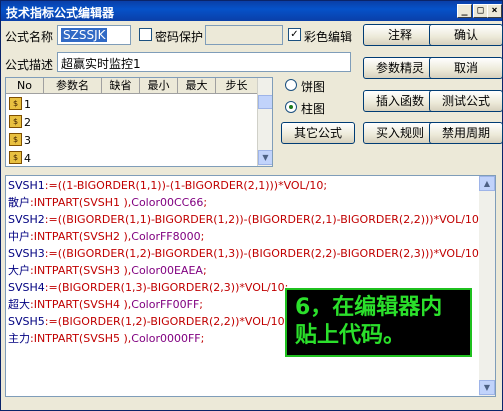 The width and height of the screenshot is (503, 411). Describe the element at coordinates (121, 85) in the screenshot. I see `col-default: 缺省` at that location.